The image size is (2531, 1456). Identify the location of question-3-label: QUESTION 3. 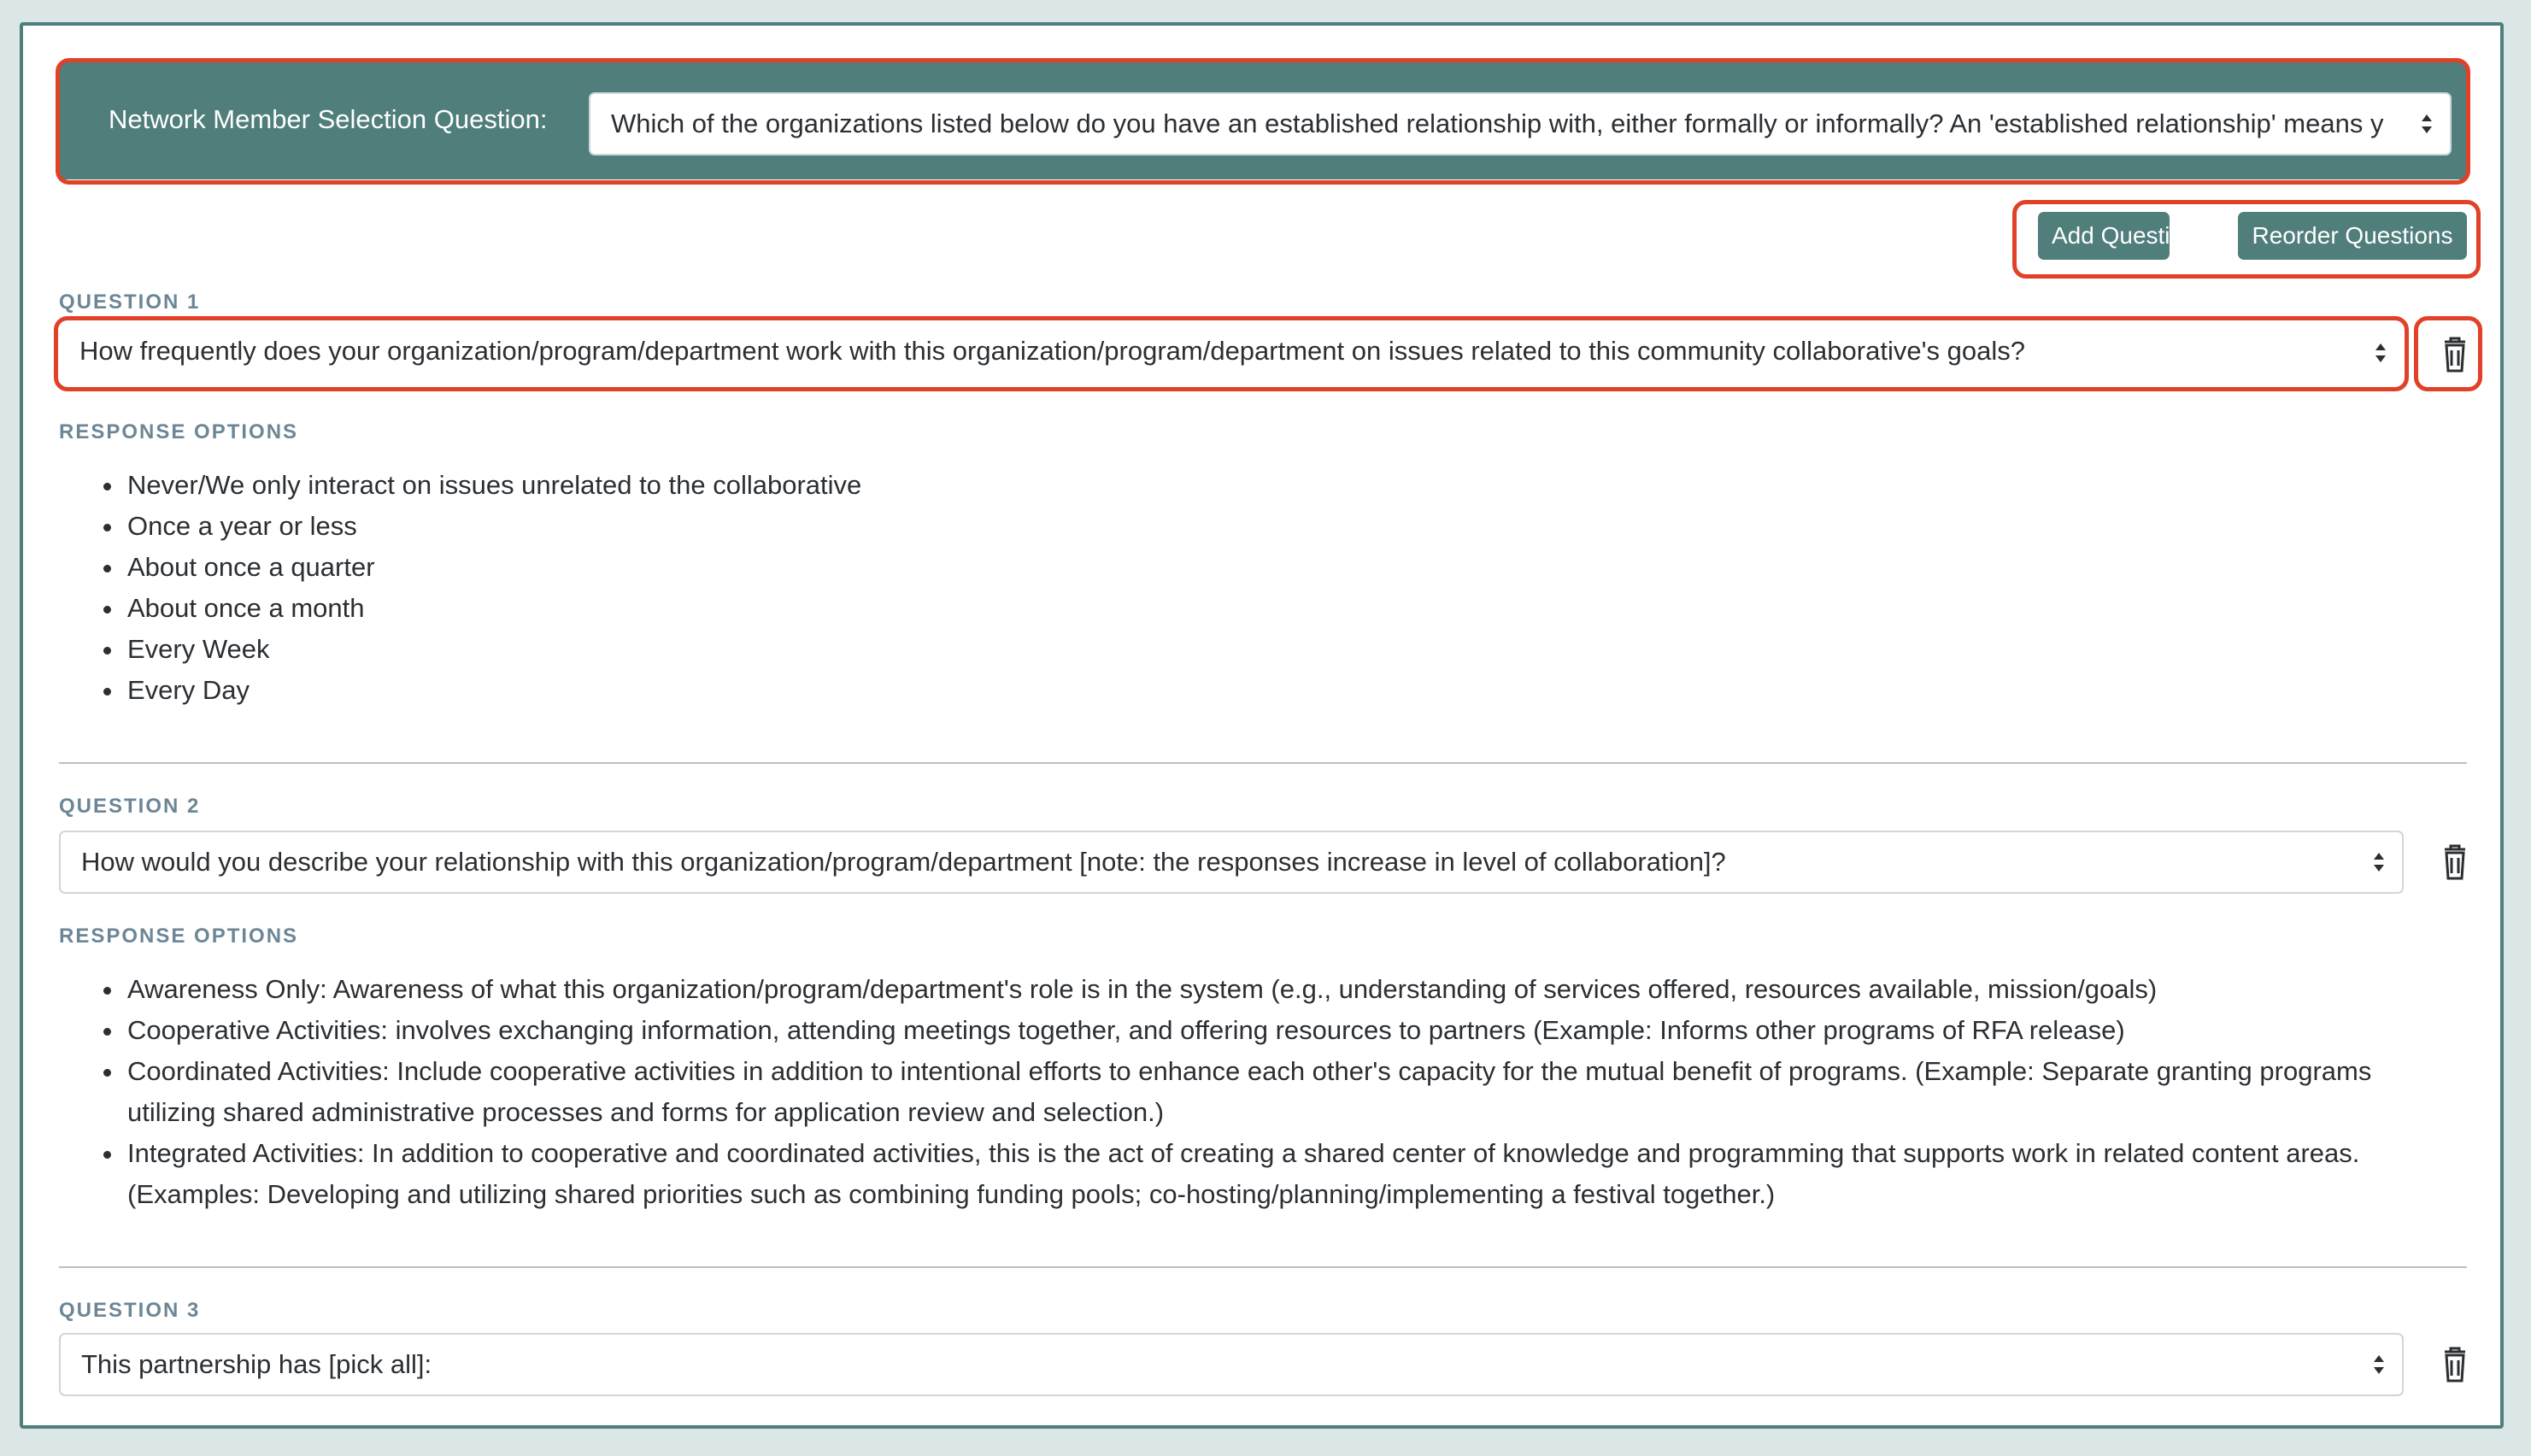
(130, 1310).